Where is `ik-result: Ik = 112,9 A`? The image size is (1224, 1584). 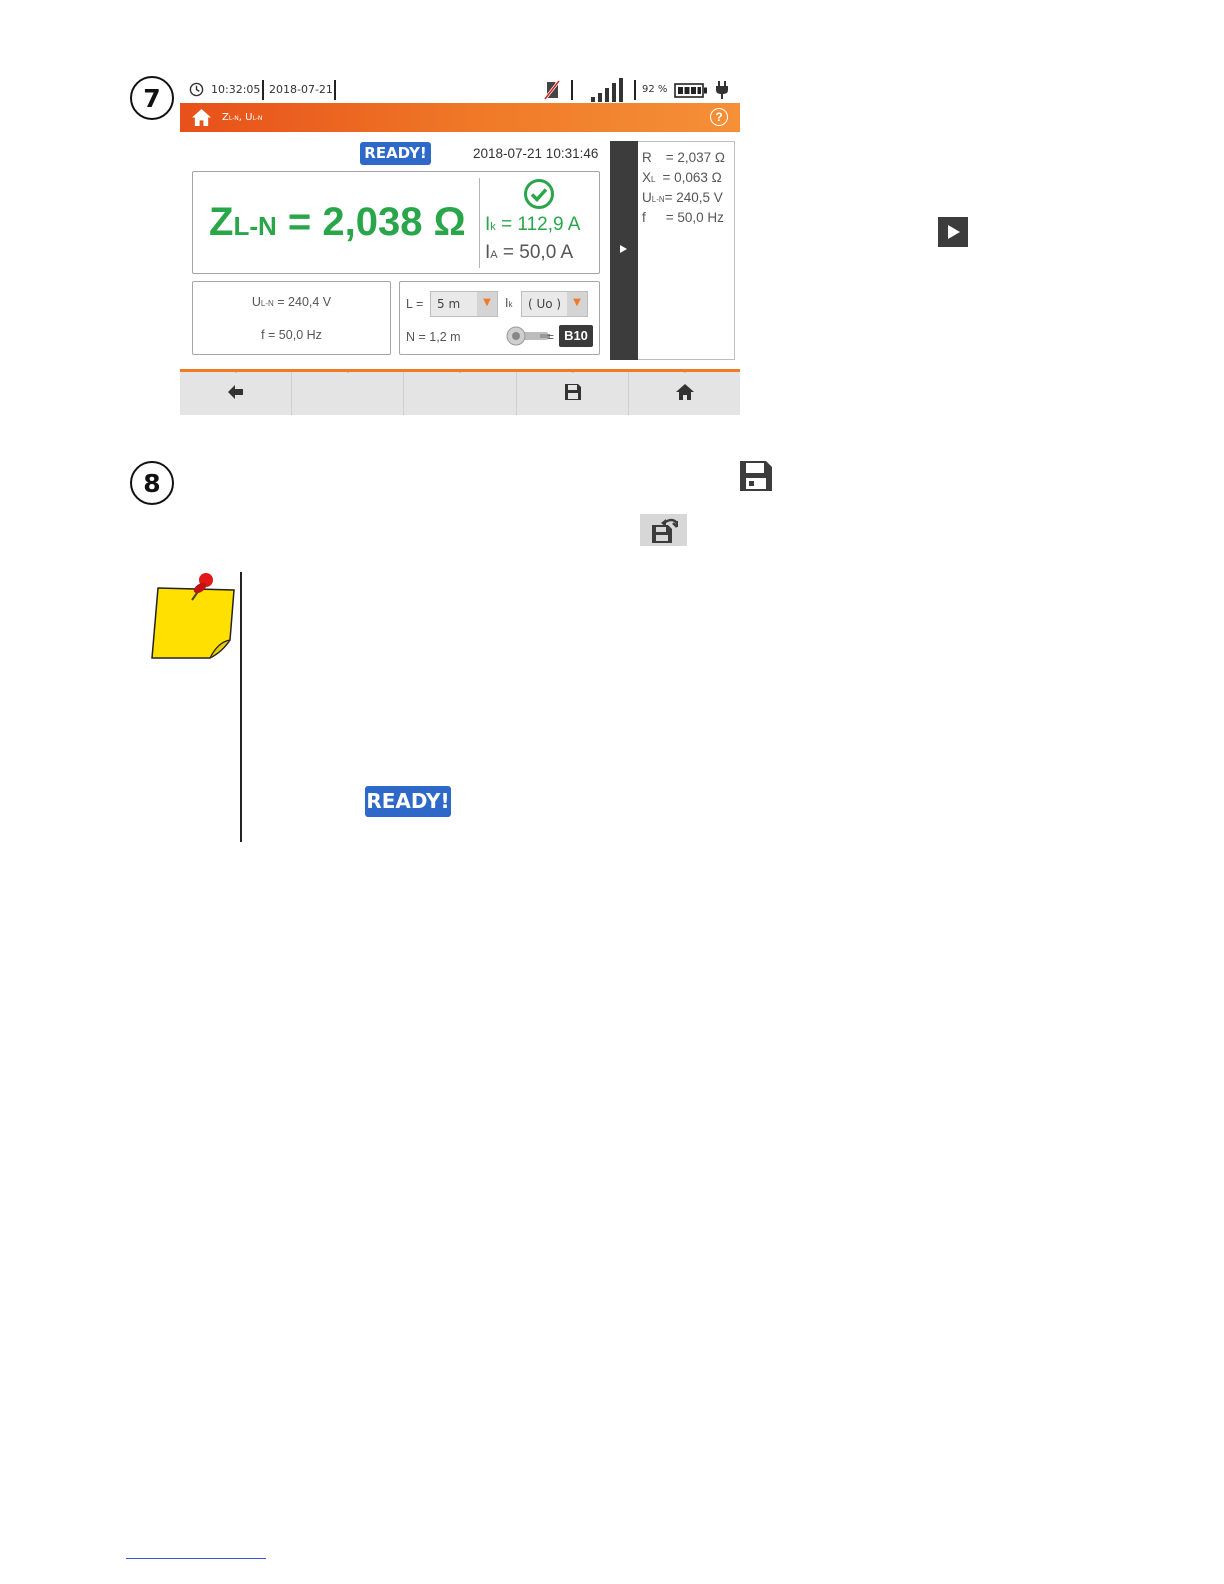 ik-result: Ik = 112,9 A is located at coordinates (533, 224).